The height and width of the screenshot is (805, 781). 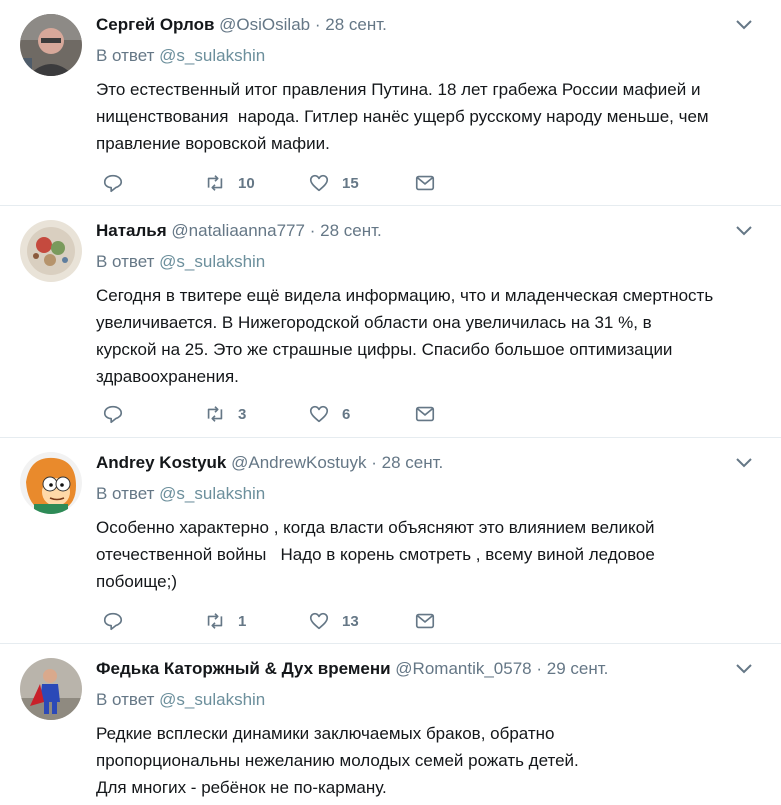 I want to click on like-button: 6, so click(x=329, y=414).